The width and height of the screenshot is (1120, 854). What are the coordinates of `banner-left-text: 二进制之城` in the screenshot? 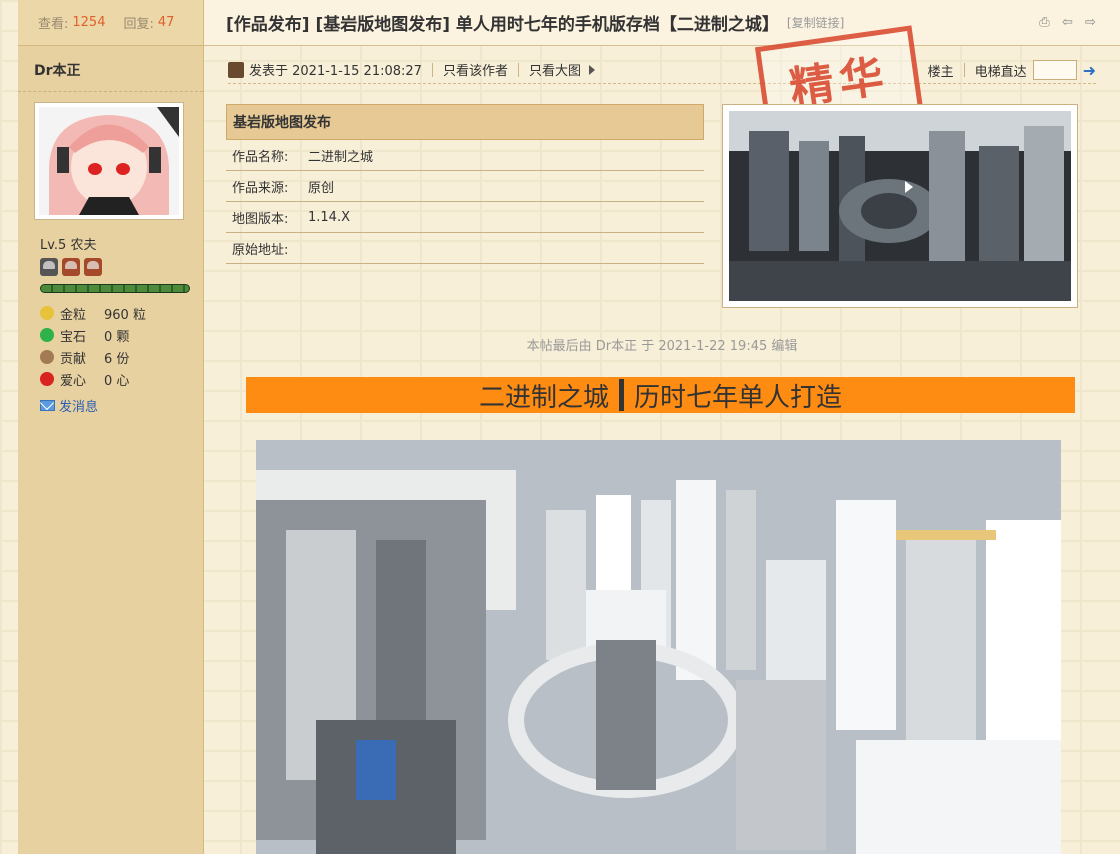 It's located at (543, 397).